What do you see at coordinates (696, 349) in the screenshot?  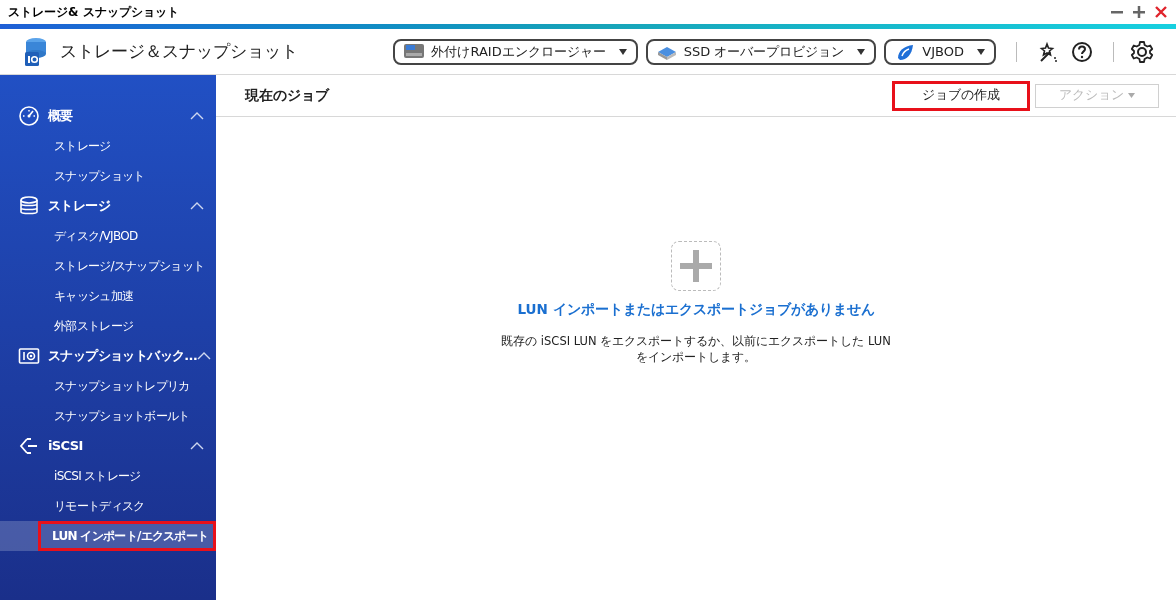 I see `empty-state-text: 既存の iSCSI LUN をエクスポートするか、以前にエクスポートした LUN をインポートします。` at bounding box center [696, 349].